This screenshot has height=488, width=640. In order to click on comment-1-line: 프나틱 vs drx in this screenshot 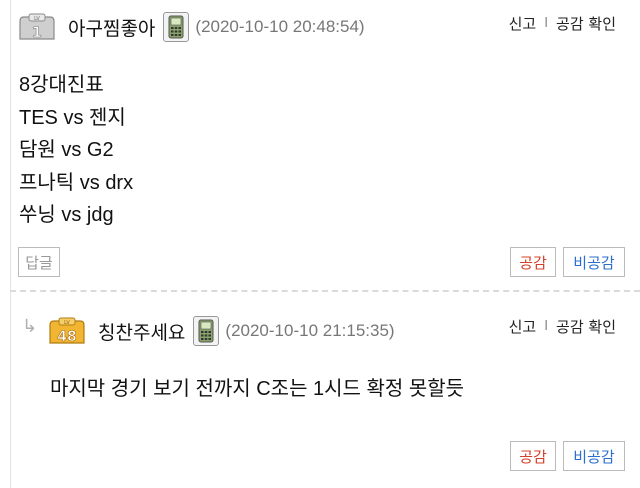, I will do `click(76, 182)`.